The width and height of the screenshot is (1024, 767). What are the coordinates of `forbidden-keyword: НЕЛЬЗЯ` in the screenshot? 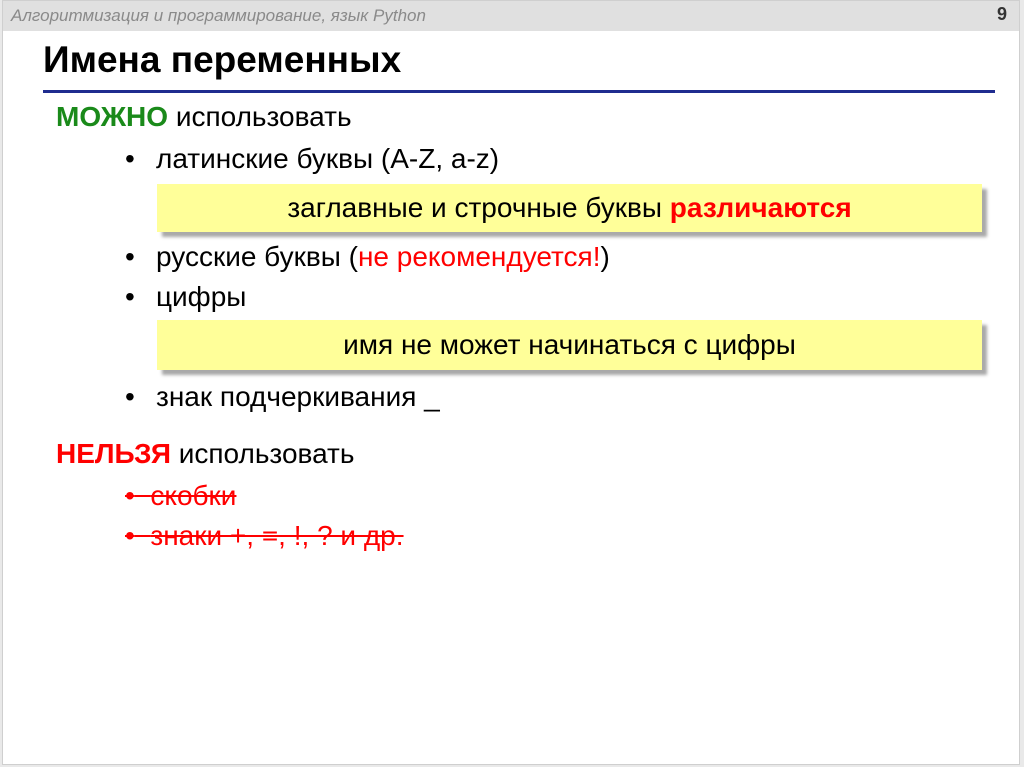 It's located at (113, 453).